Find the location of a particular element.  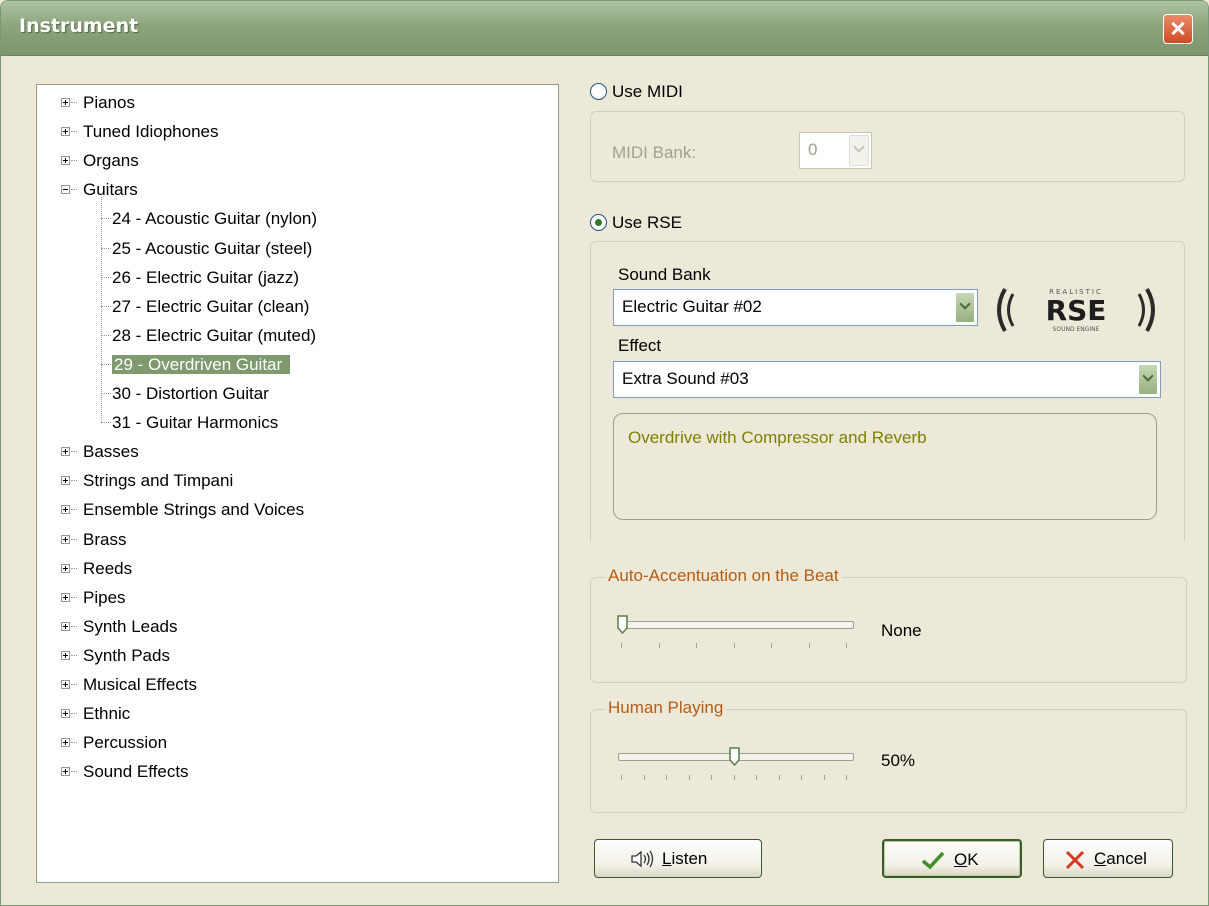

tree-category: Tuned Idiophones is located at coordinates (139, 131).